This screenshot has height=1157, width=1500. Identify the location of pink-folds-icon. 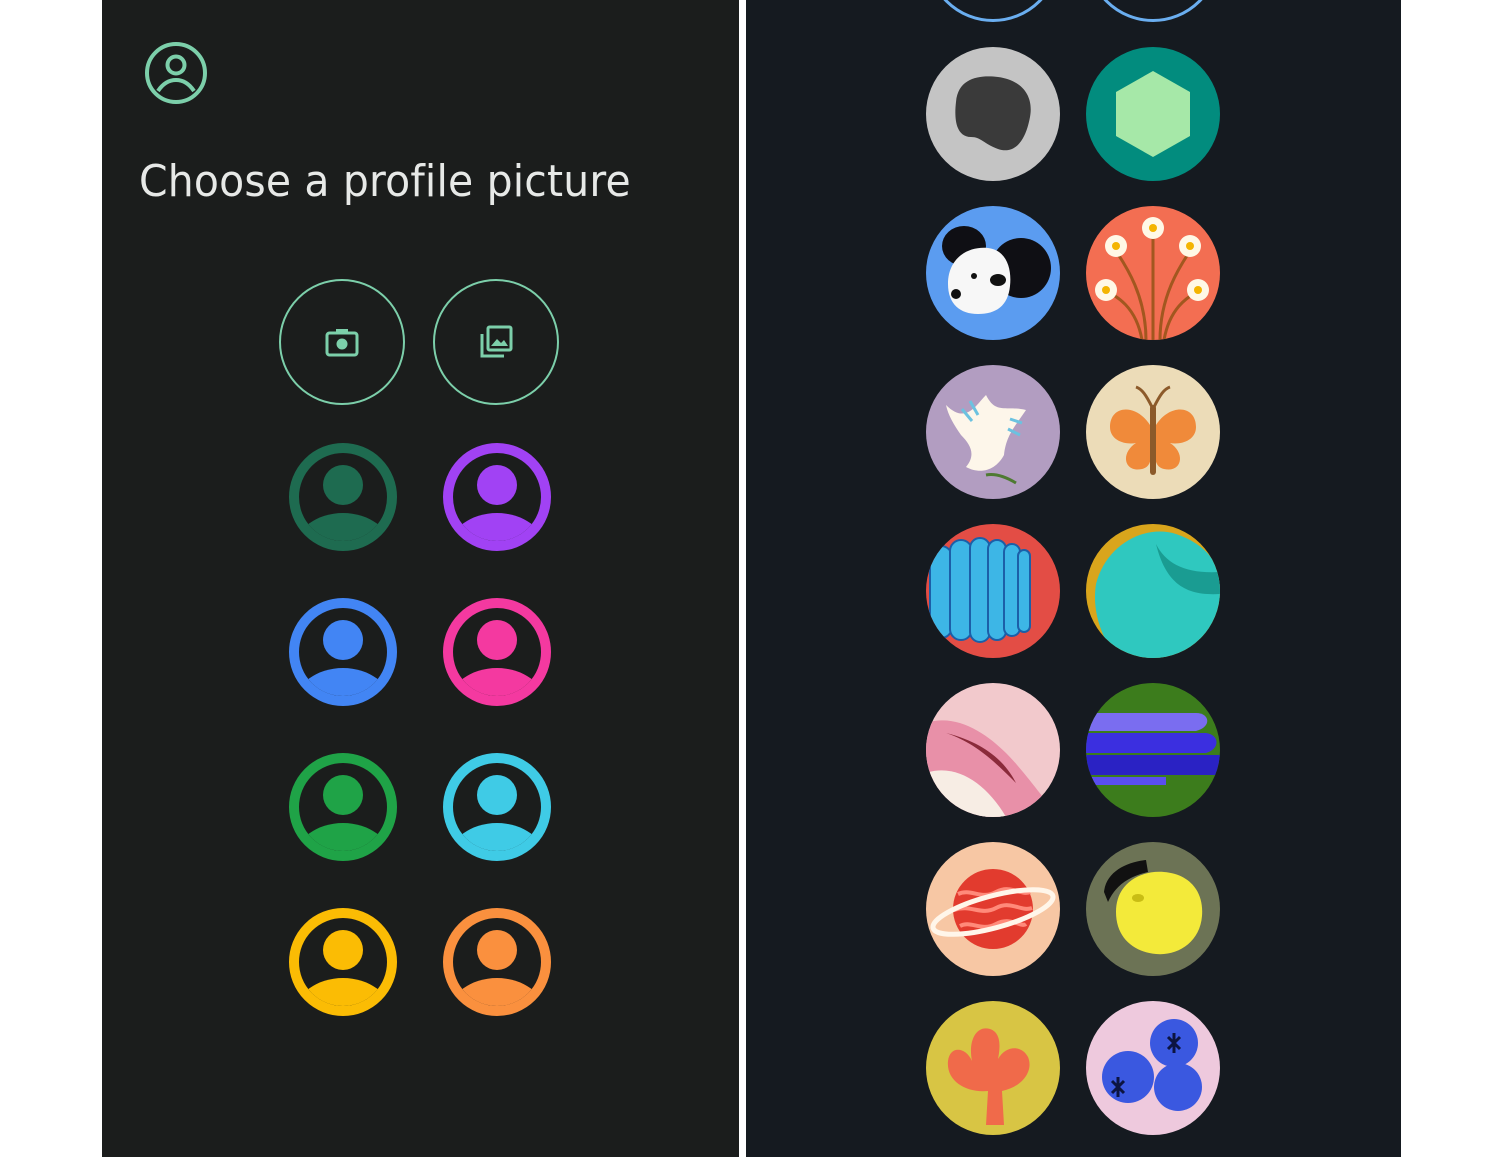
(993, 750).